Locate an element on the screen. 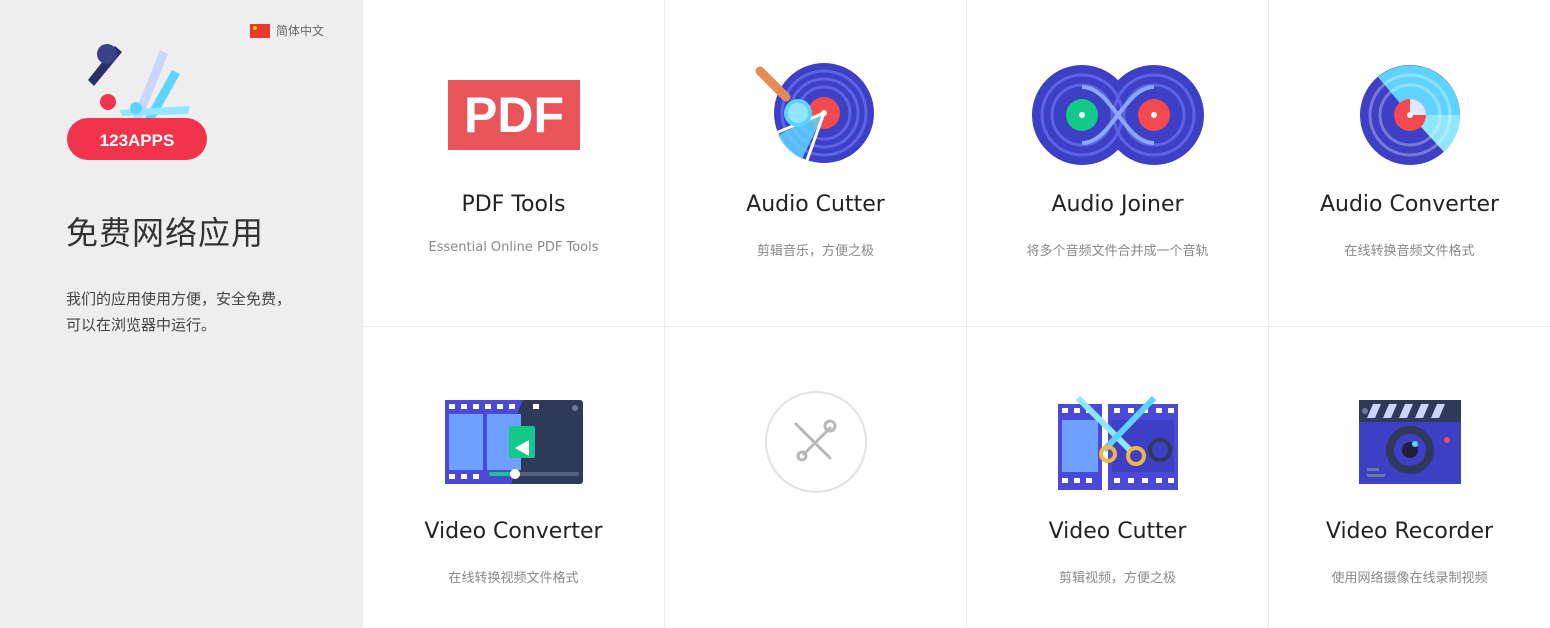 The width and height of the screenshot is (1550, 628). tool-subtitle: 将多个音频文件合并成一个音轨 is located at coordinates (1117, 251).